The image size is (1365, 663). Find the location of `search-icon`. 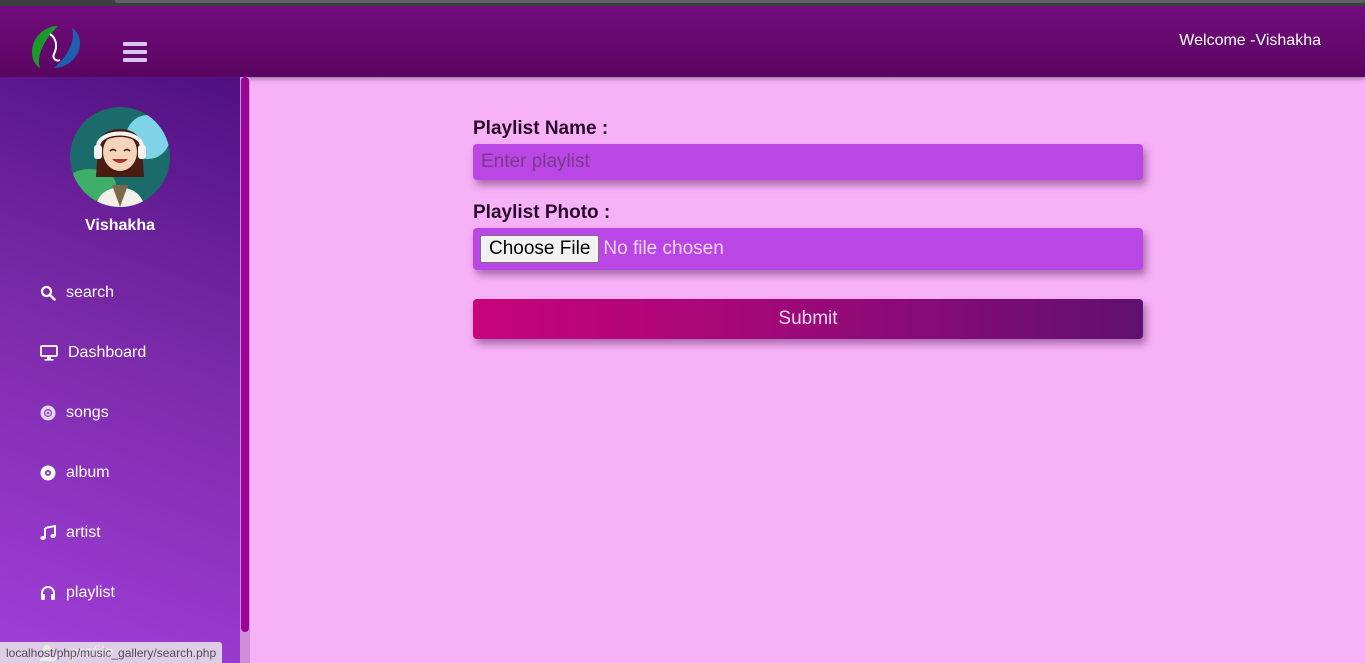

search-icon is located at coordinates (48, 293).